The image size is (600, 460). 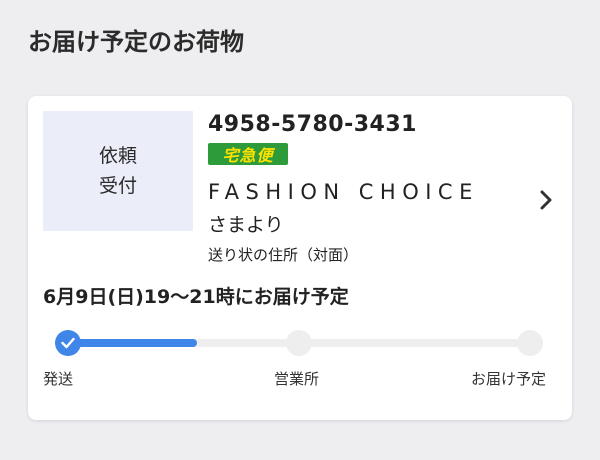 What do you see at coordinates (530, 343) in the screenshot?
I see `step-dot-delivery` at bounding box center [530, 343].